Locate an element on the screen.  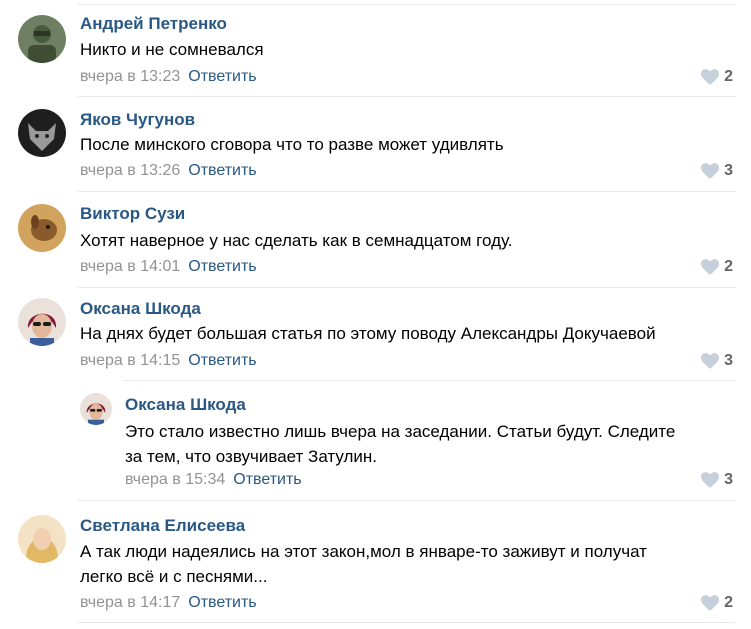
bottom-separator is located at coordinates (406, 622).